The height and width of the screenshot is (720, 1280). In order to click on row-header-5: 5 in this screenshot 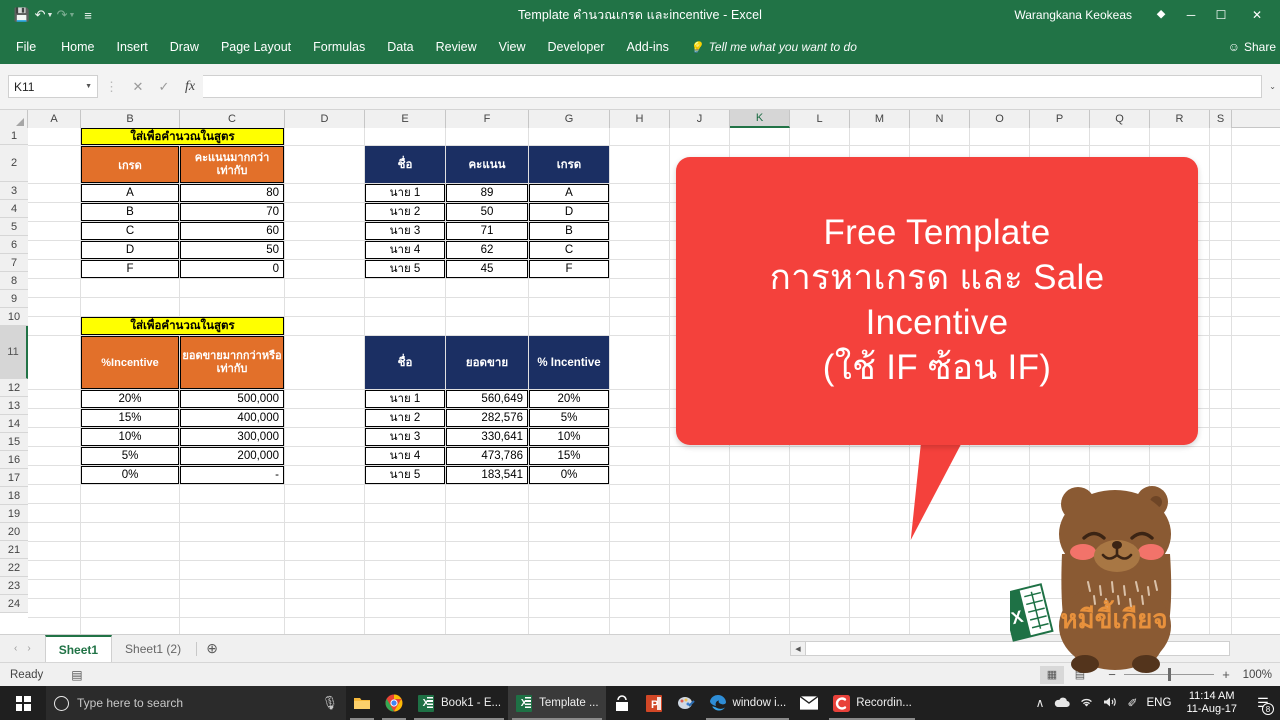, I will do `click(14, 227)`.